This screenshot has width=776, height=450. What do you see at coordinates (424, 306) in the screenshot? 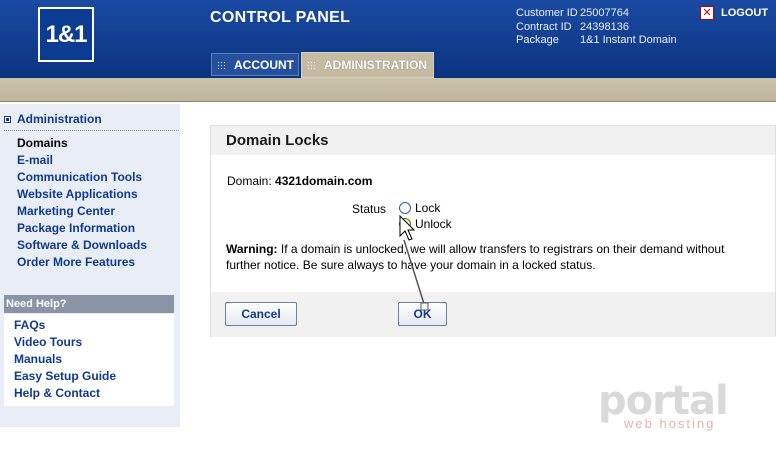
I see `pointer-handle` at bounding box center [424, 306].